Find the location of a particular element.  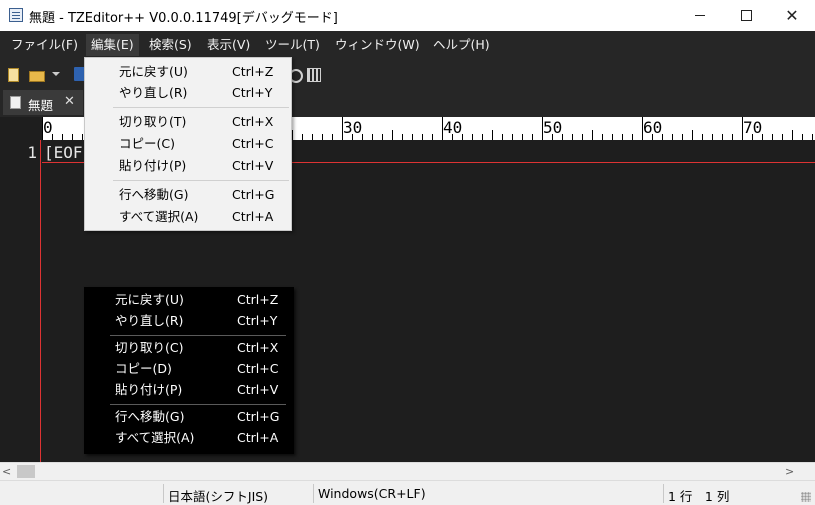

menu-item-select-all: すべて選択(A) Ctrl+A is located at coordinates (188, 216).